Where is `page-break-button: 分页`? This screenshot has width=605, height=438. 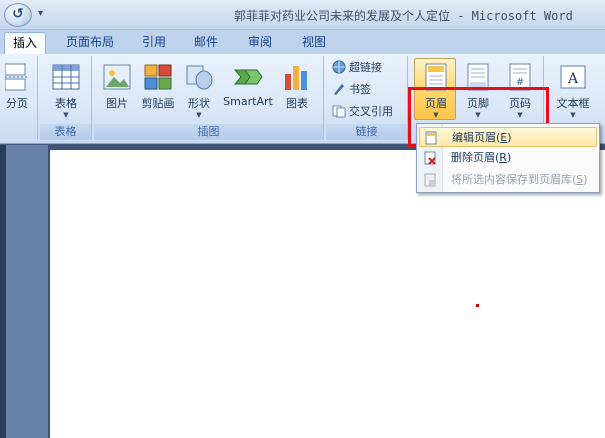
page-break-button: 分页 is located at coordinates (17, 86).